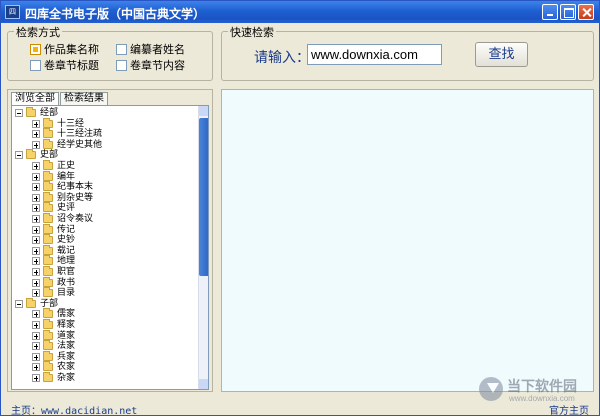  I want to click on find-button: 查找, so click(501, 54).